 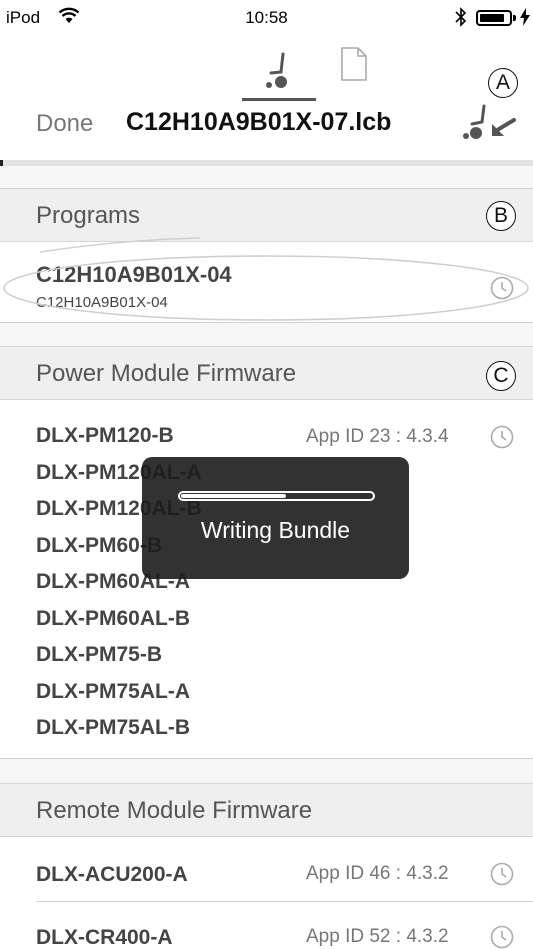 I want to click on navigation-bar: A Done C12H10A9B01X-07.lcb, so click(x=266, y=100).